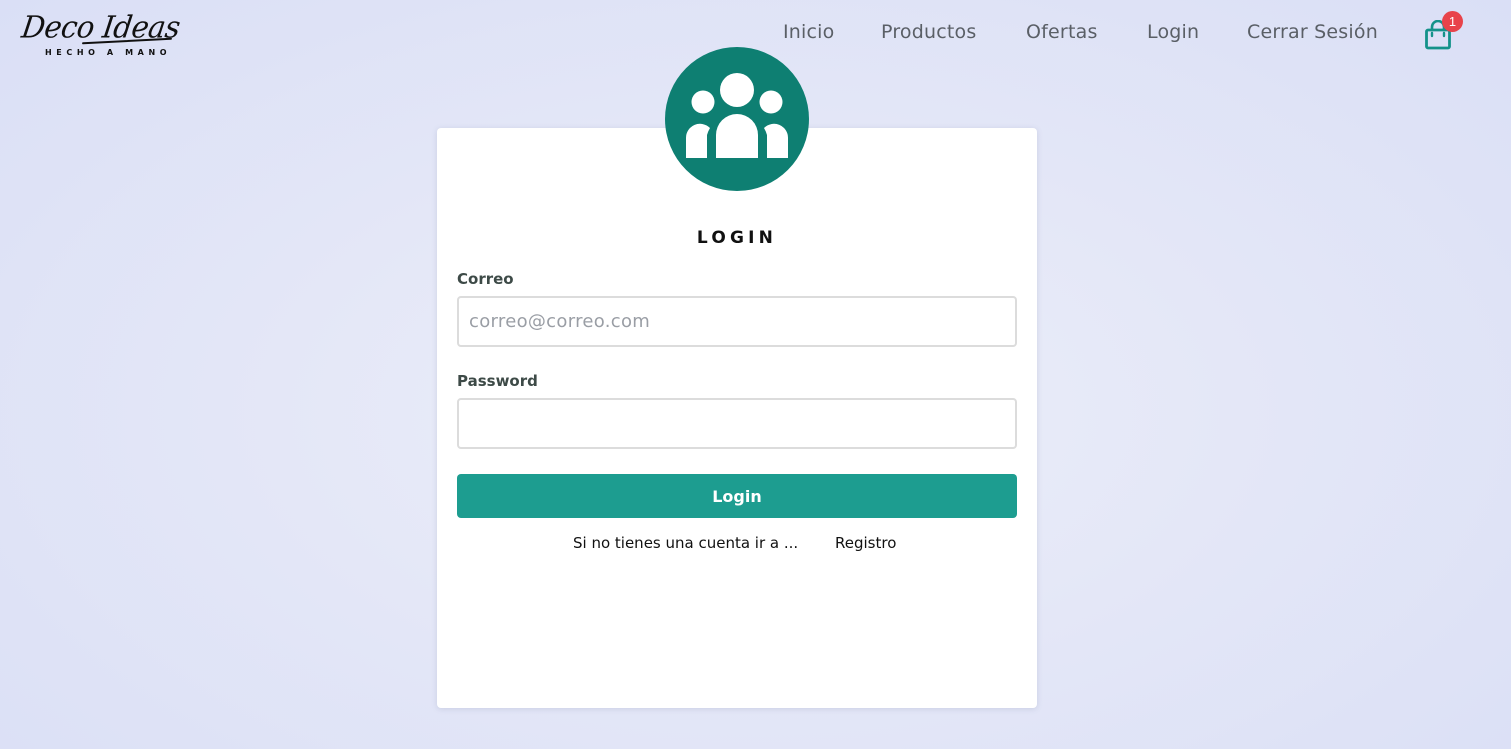 This screenshot has width=1511, height=749. What do you see at coordinates (108, 52) in the screenshot?
I see `brand-tagline: HECHO A MANO` at bounding box center [108, 52].